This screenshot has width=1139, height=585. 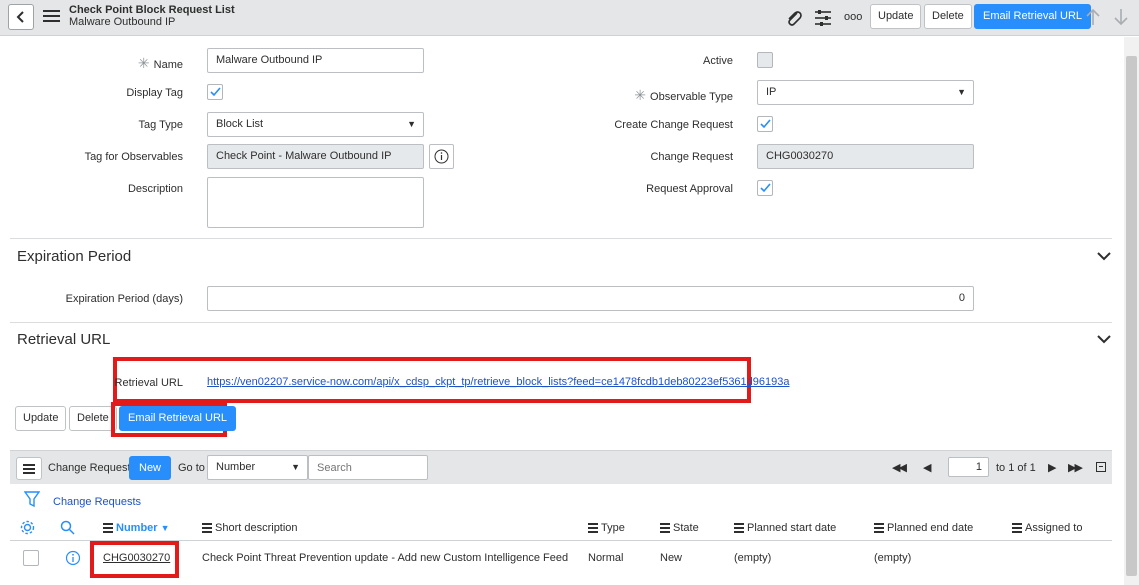 I want to click on go-to-label: Go to, so click(x=191, y=468).